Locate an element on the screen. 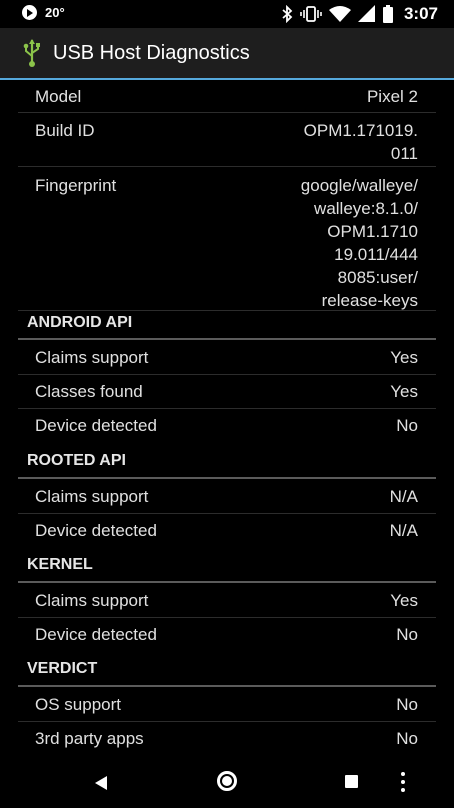  list-item-model: Model Pixel 2 is located at coordinates (227, 96).